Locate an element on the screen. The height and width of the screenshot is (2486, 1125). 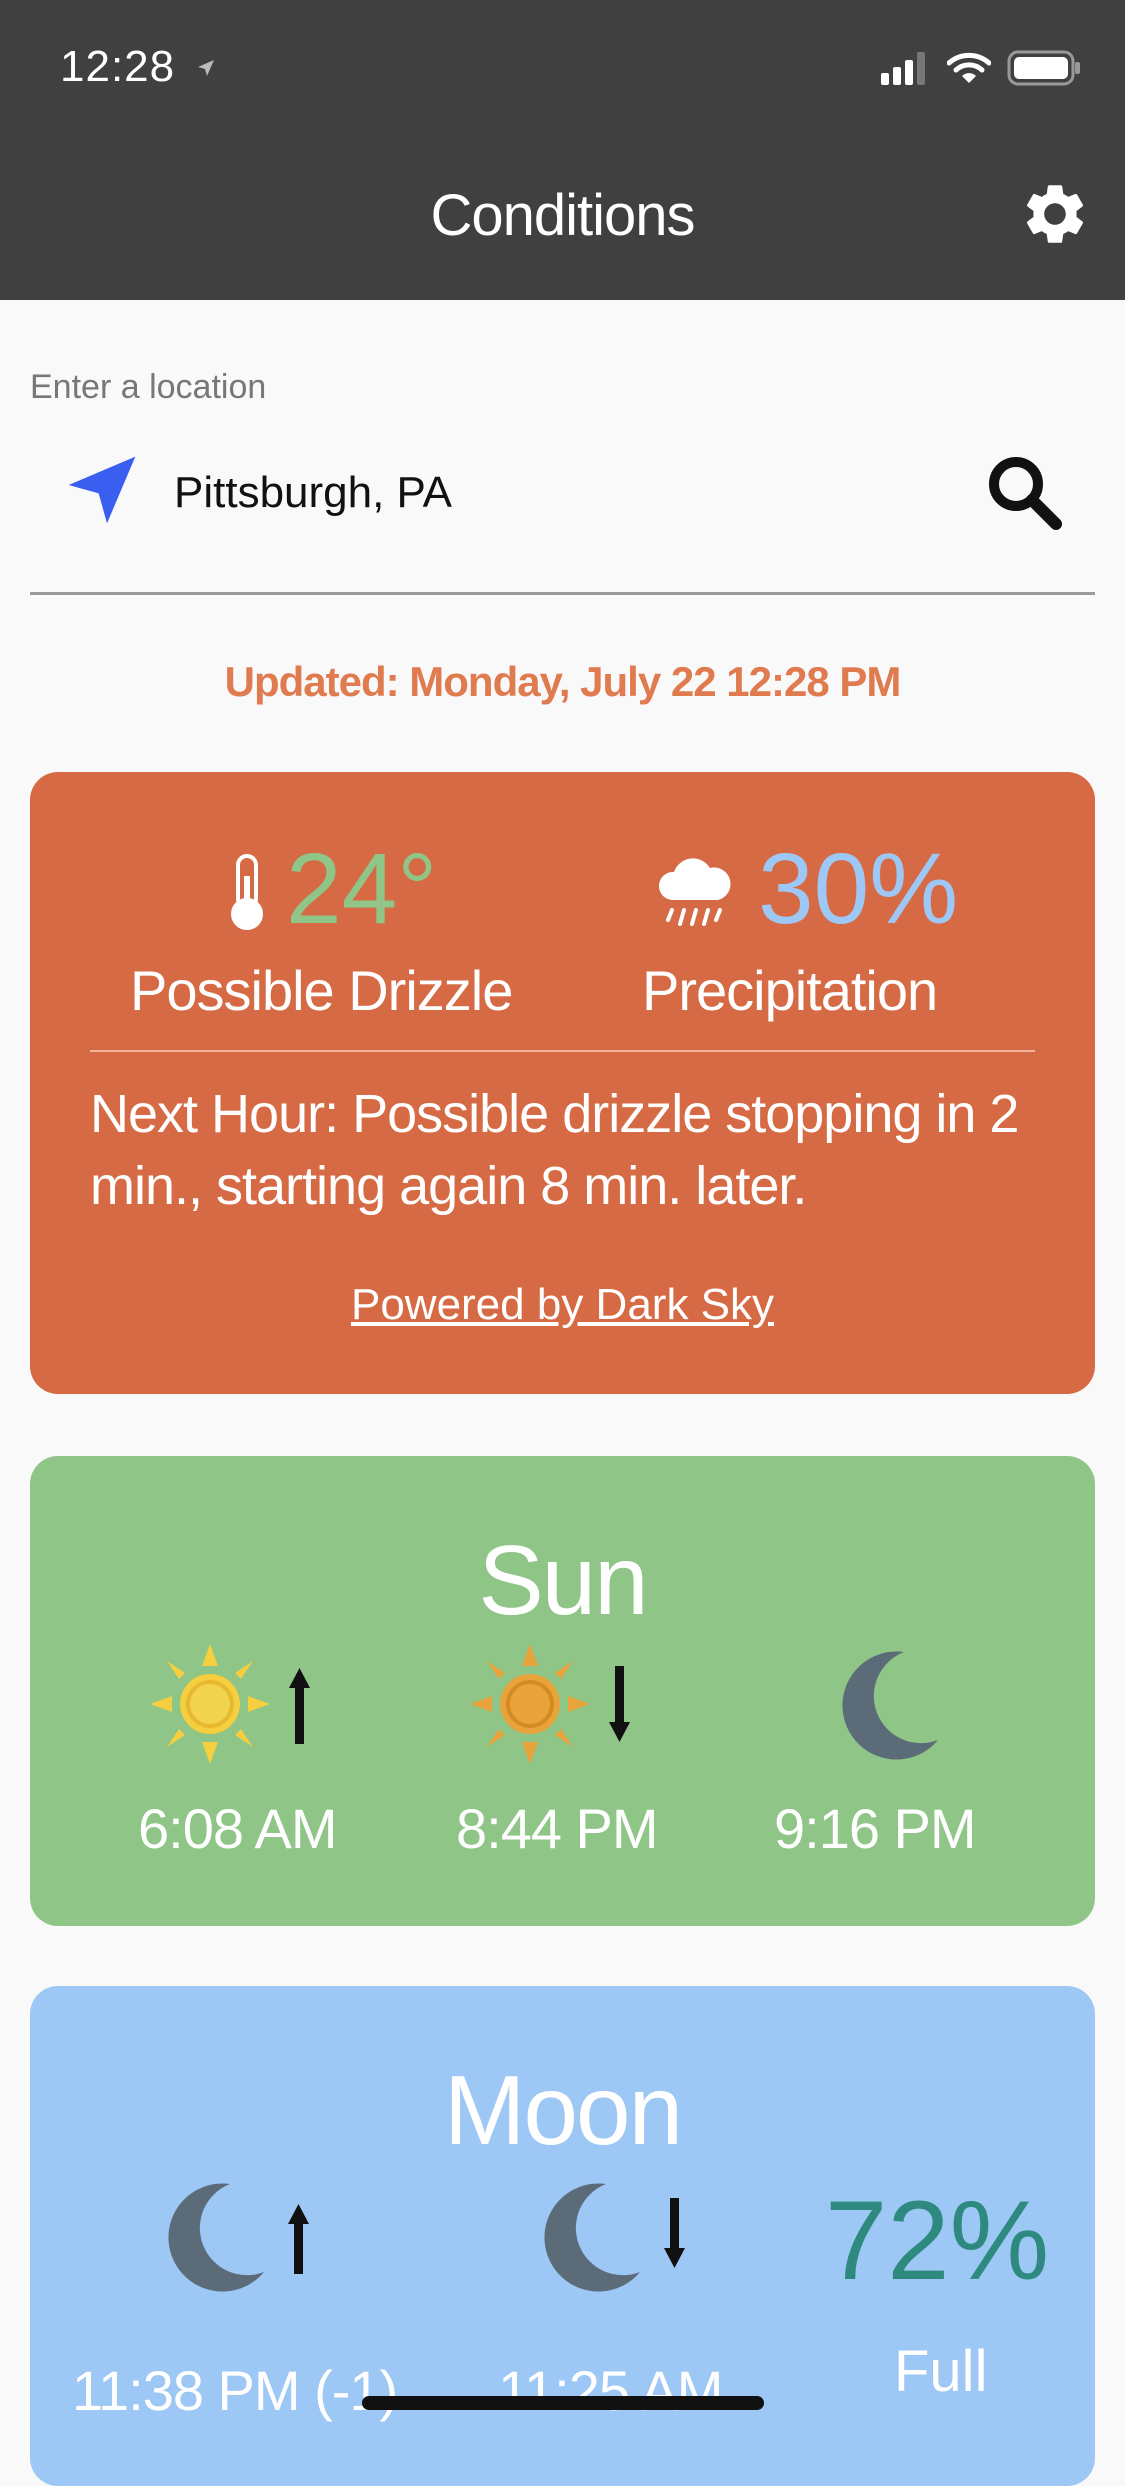
signal-icon is located at coordinates (903, 68).